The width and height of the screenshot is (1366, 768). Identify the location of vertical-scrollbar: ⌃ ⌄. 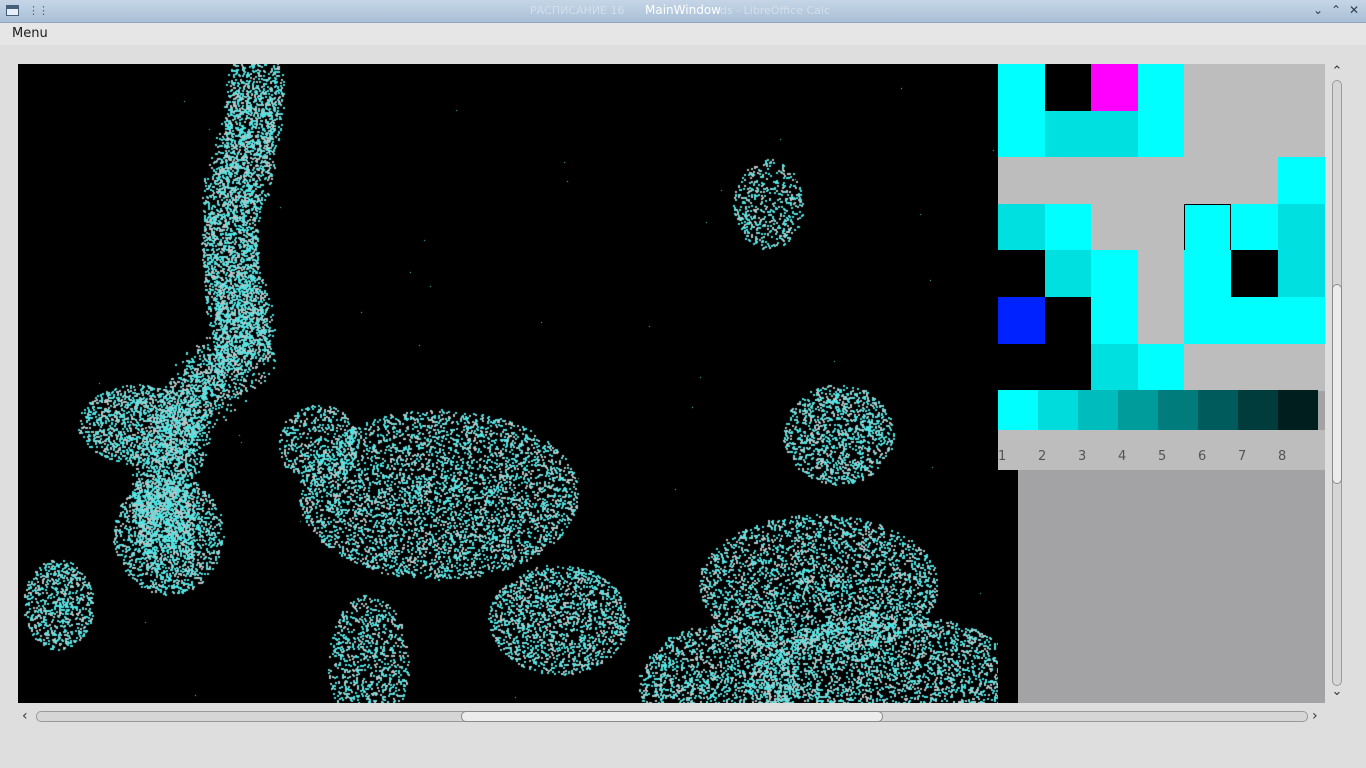
(1337, 383).